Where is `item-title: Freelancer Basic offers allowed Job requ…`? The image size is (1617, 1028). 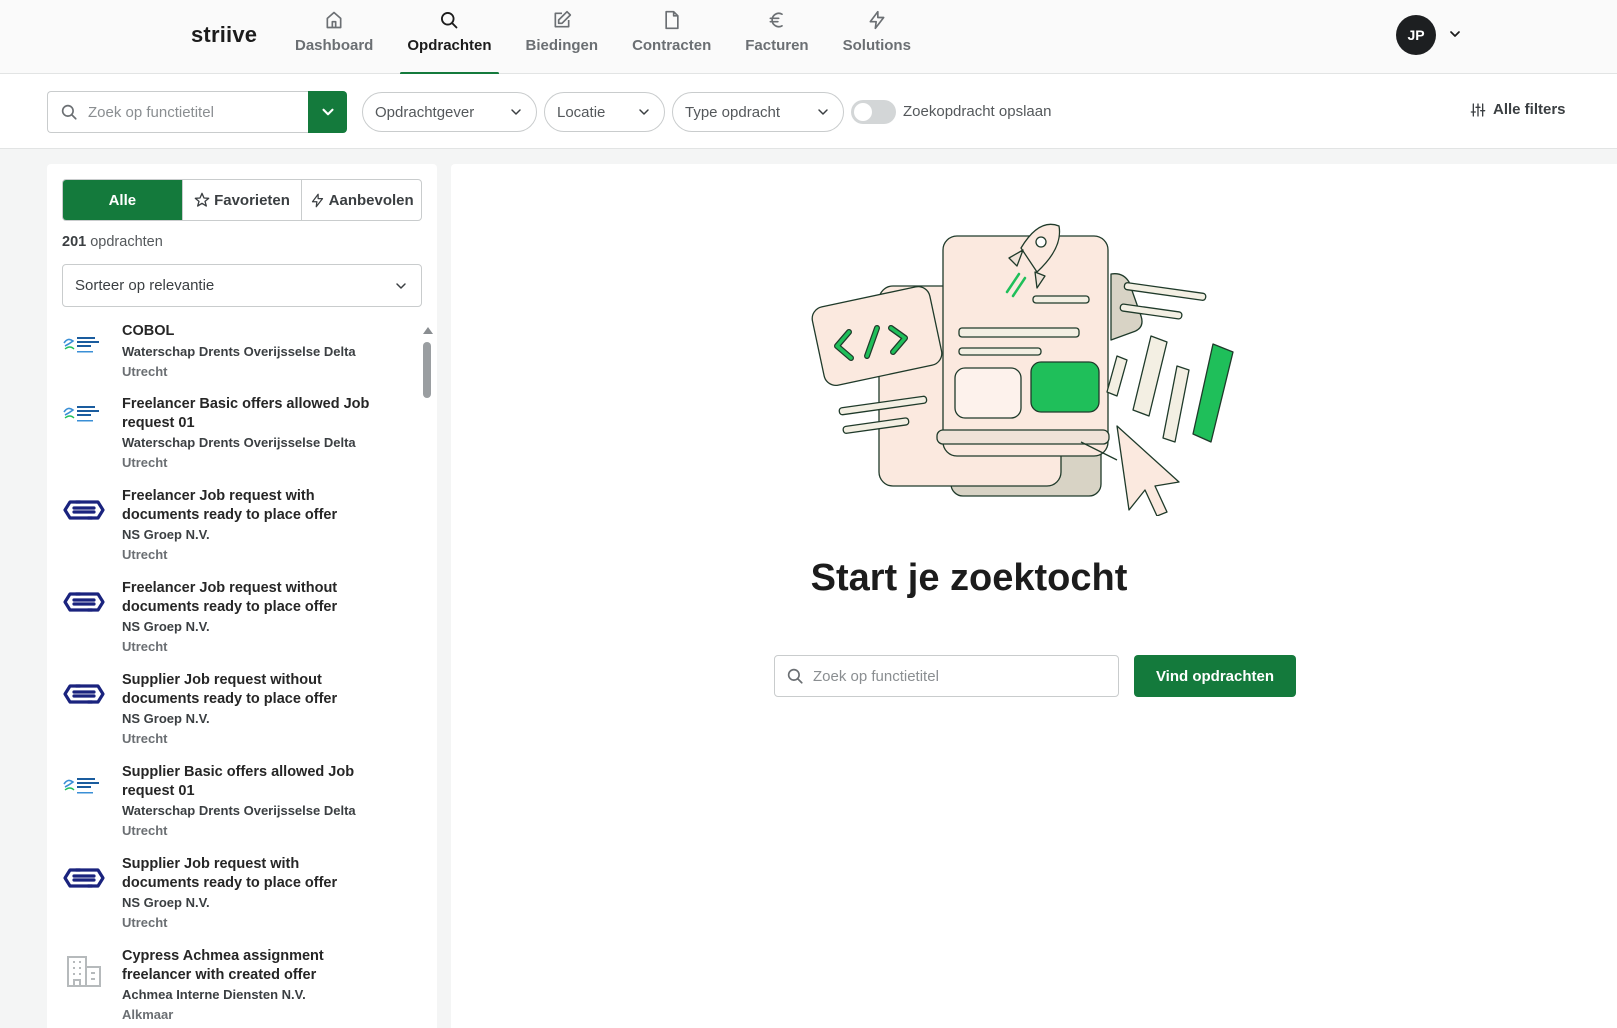 item-title: Freelancer Basic offers allowed Job requ… is located at coordinates (246, 413).